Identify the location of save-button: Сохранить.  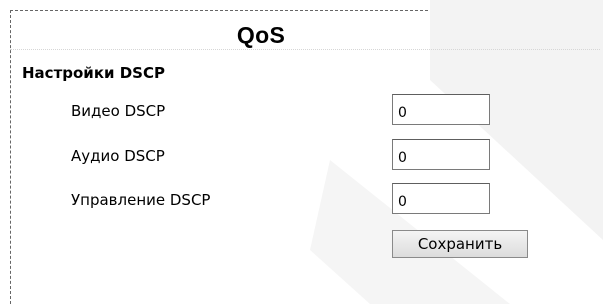
(460, 244).